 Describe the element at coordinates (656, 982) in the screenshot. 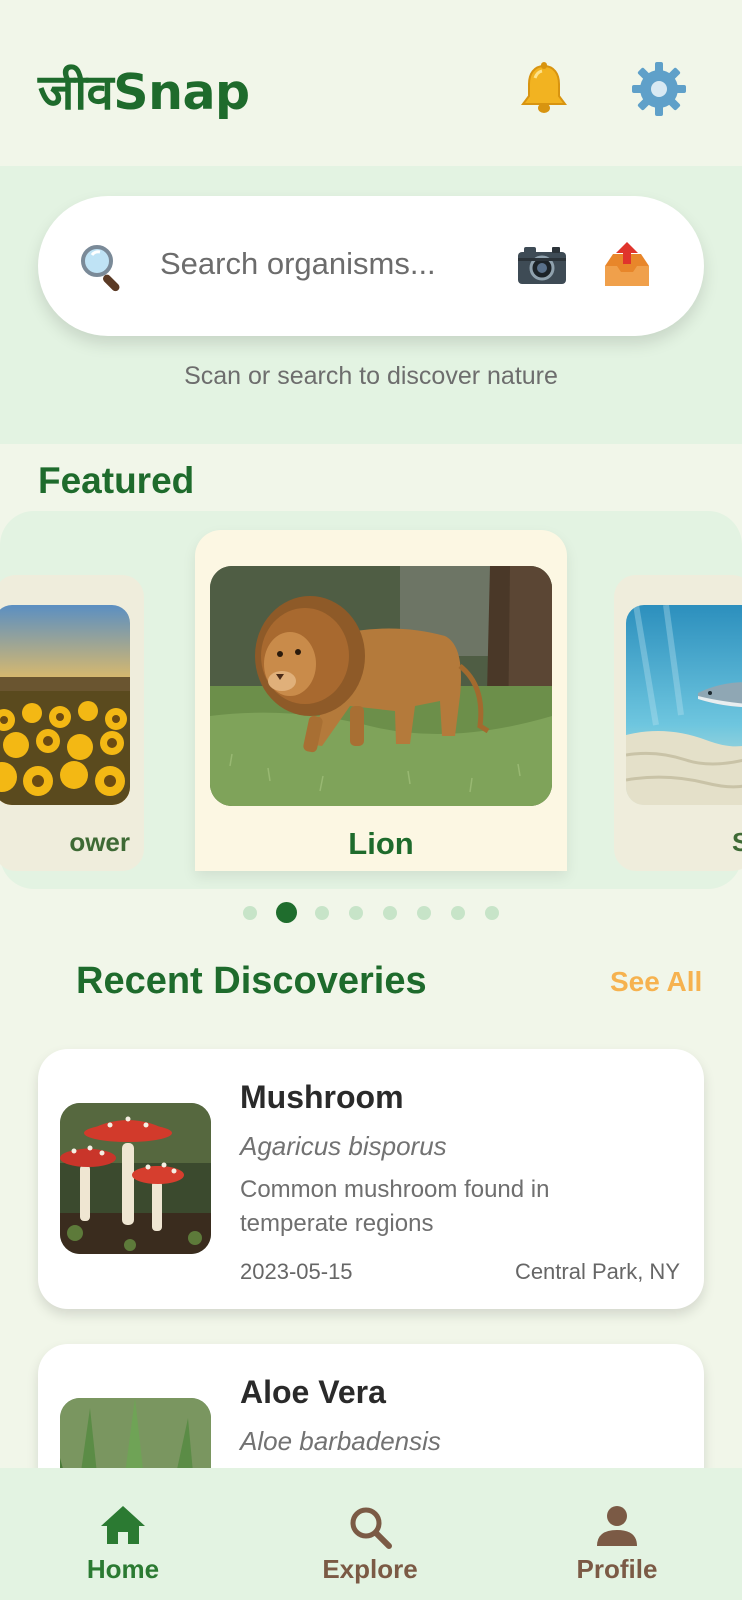

I see `see-all-link: See All` at that location.